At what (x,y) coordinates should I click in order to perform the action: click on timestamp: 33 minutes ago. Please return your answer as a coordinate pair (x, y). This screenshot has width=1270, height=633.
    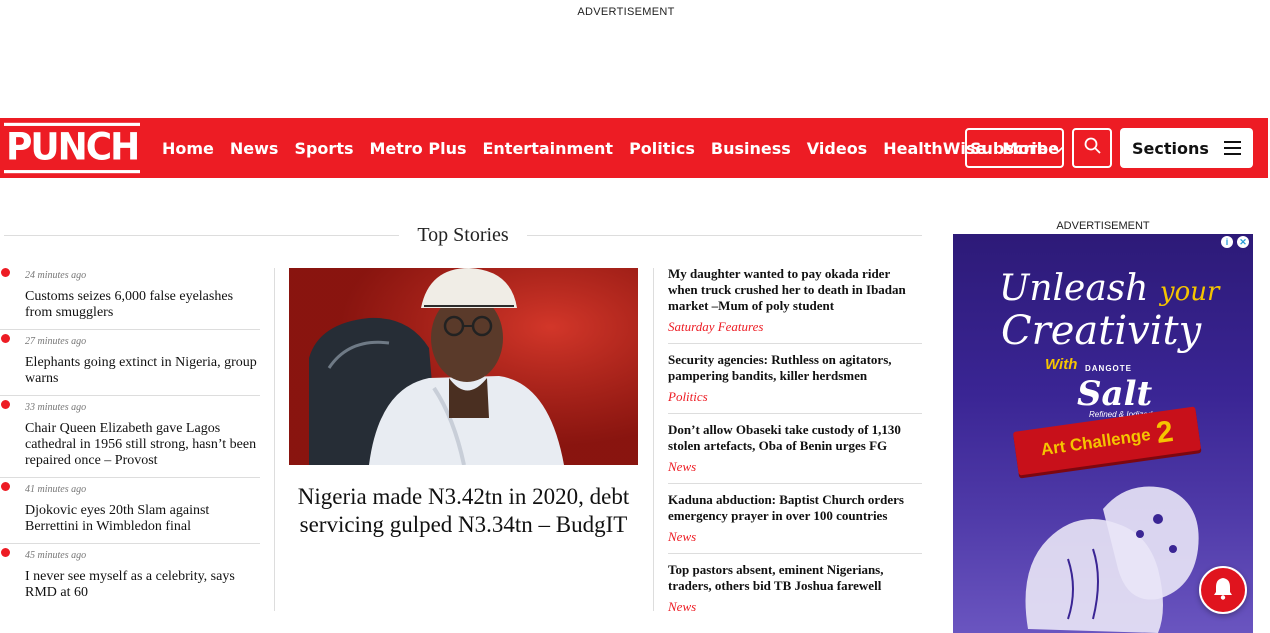
    Looking at the image, I should click on (56, 407).